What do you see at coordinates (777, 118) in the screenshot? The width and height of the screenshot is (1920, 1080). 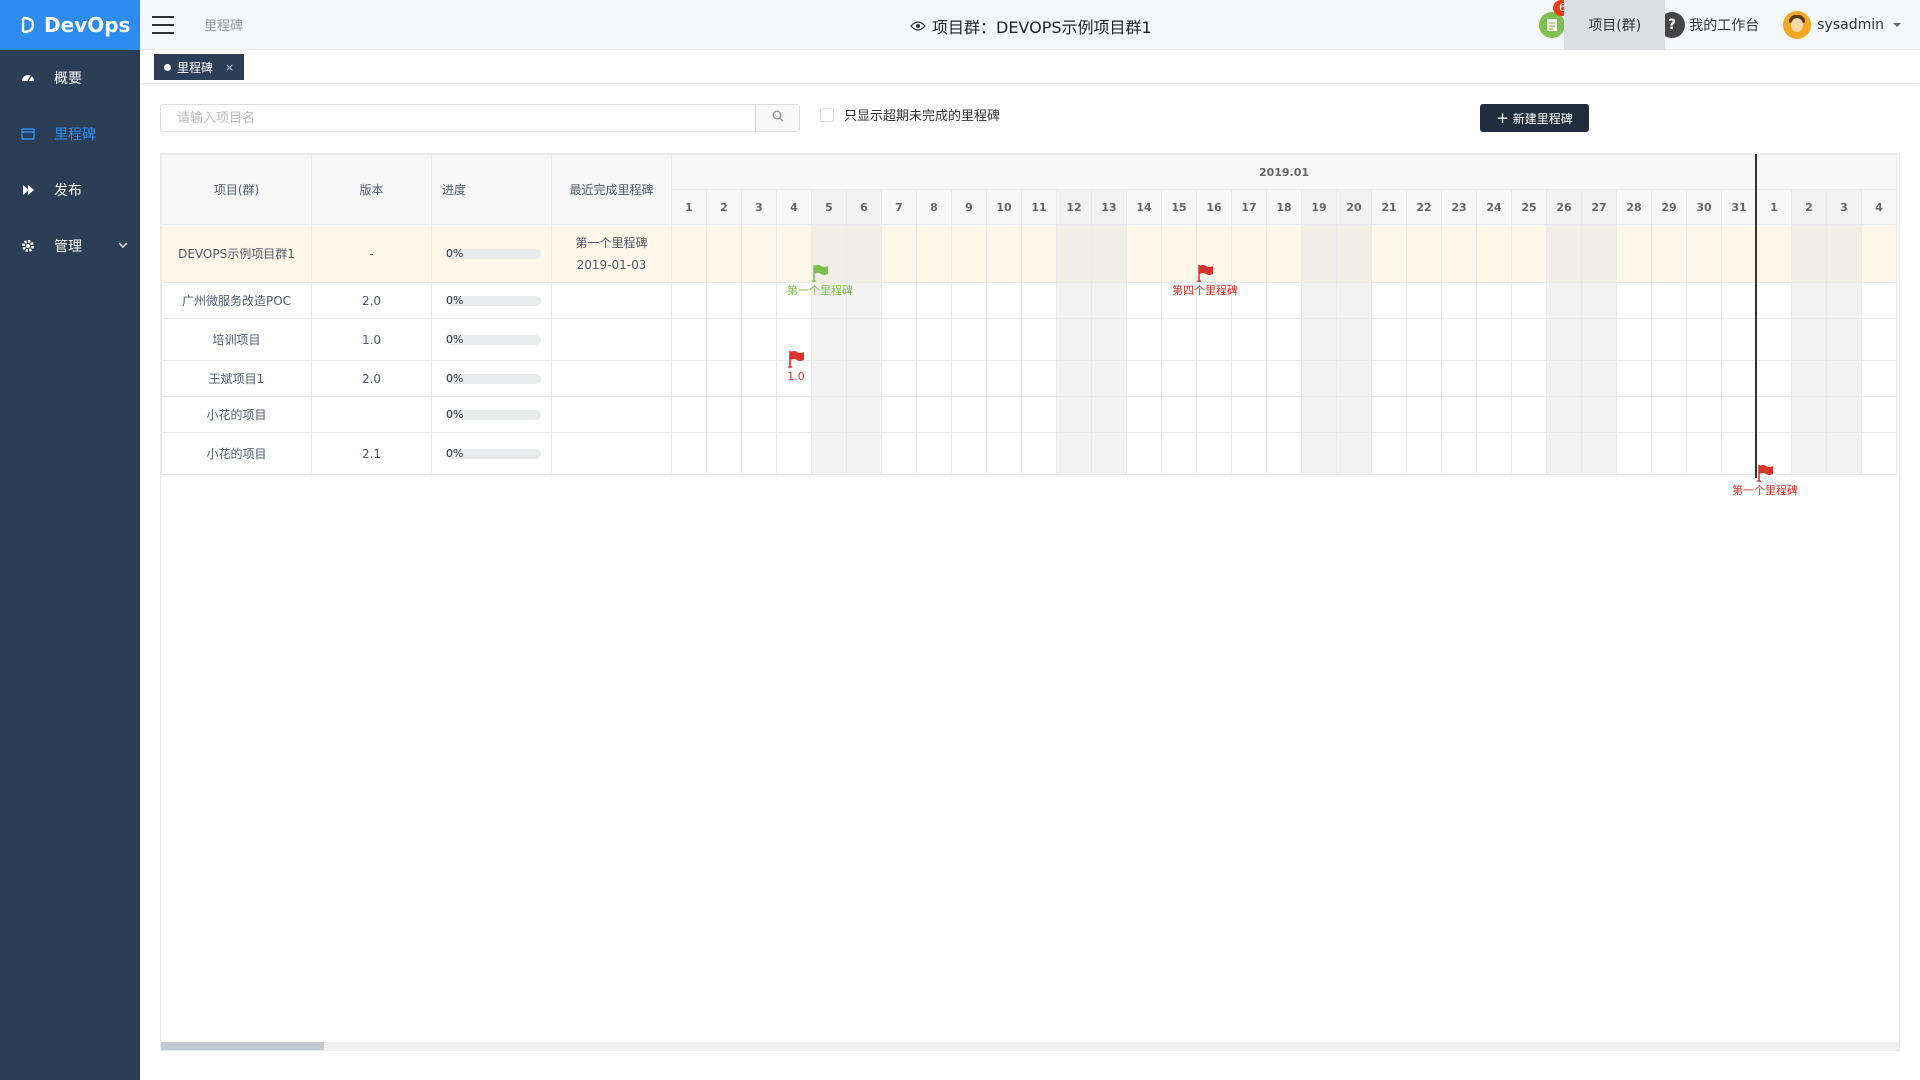 I see `search-button` at bounding box center [777, 118].